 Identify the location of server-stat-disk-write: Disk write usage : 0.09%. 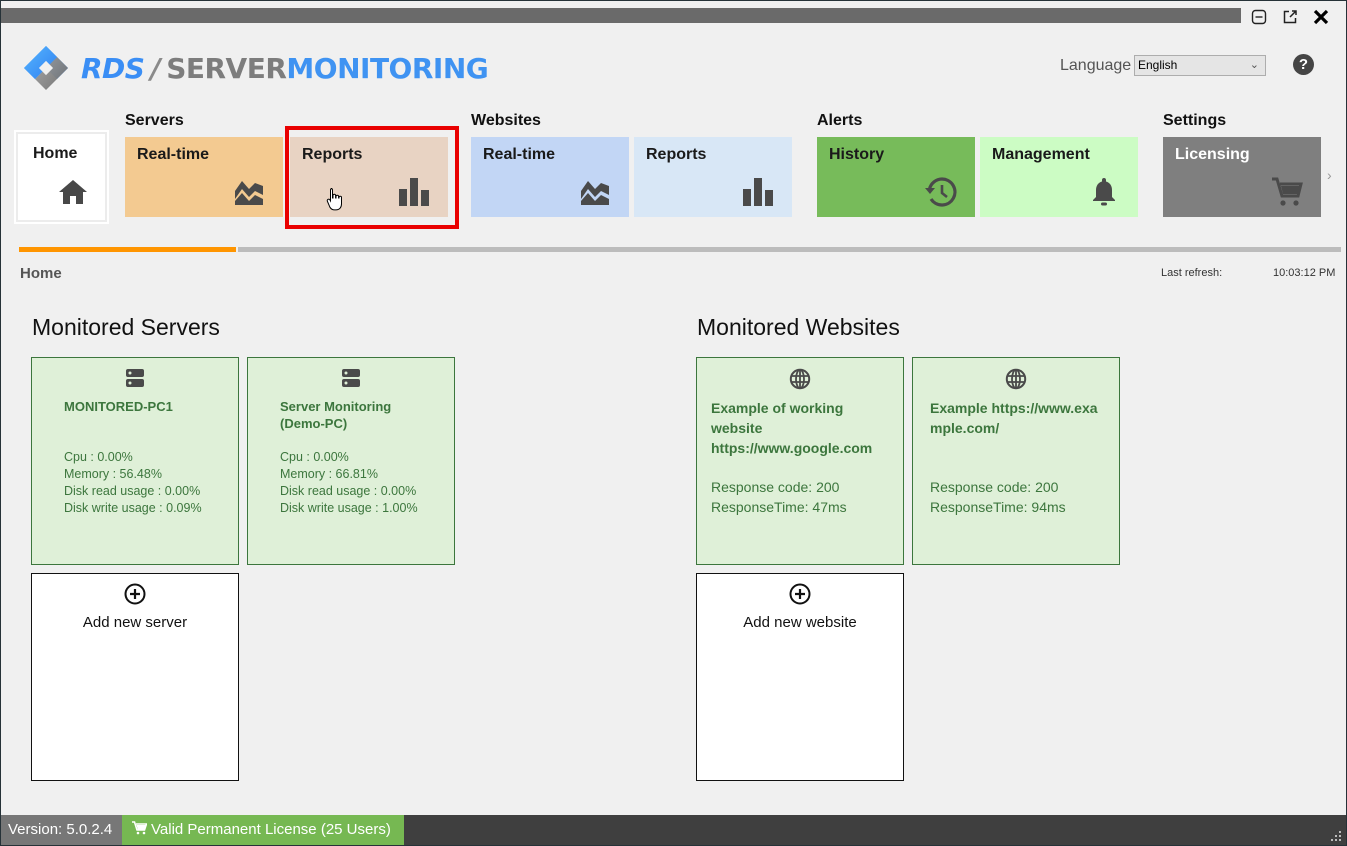
(133, 508).